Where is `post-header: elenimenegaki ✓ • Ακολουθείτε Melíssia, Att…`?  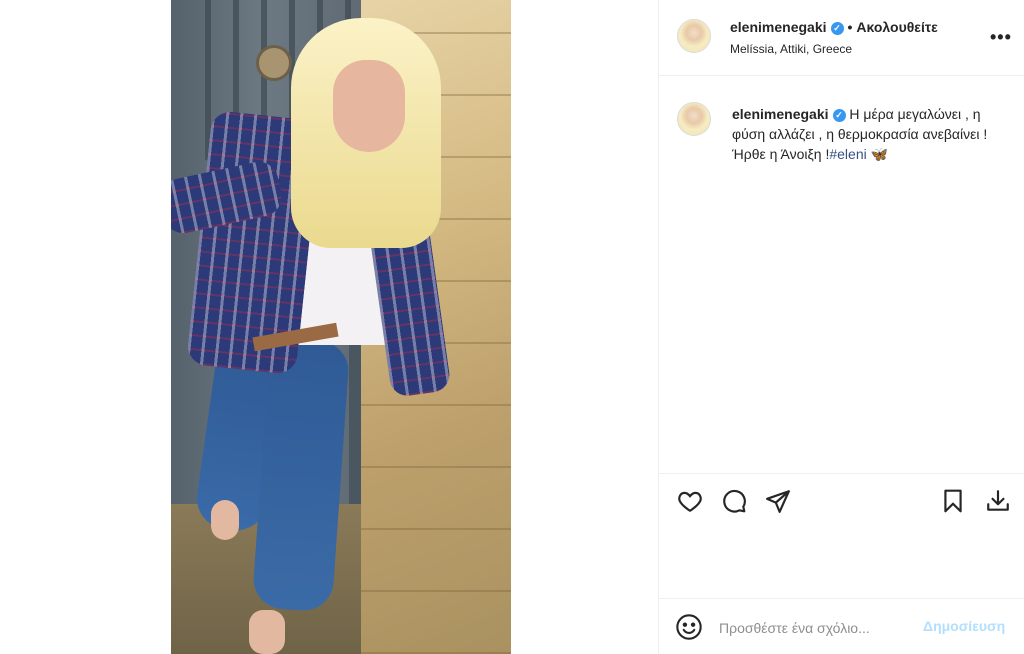
post-header: elenimenegaki ✓ • Ακολουθείτε Melíssia, Att… is located at coordinates (841, 38).